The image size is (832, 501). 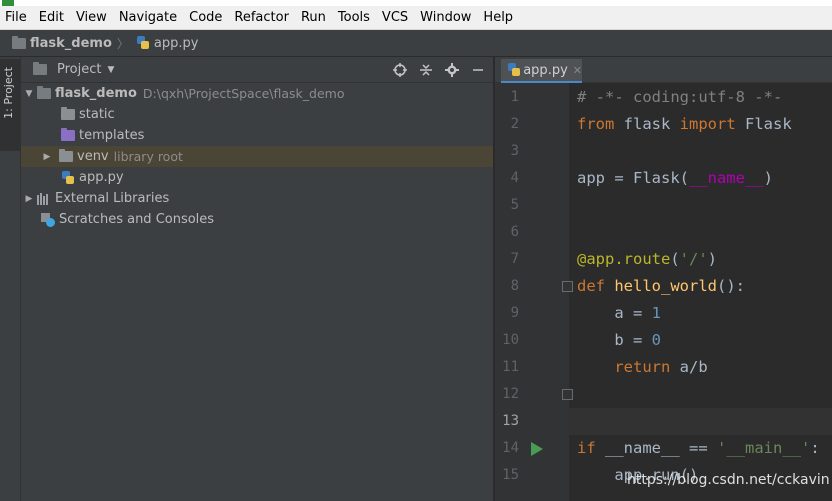 I want to click on line-number: 15, so click(x=510, y=475).